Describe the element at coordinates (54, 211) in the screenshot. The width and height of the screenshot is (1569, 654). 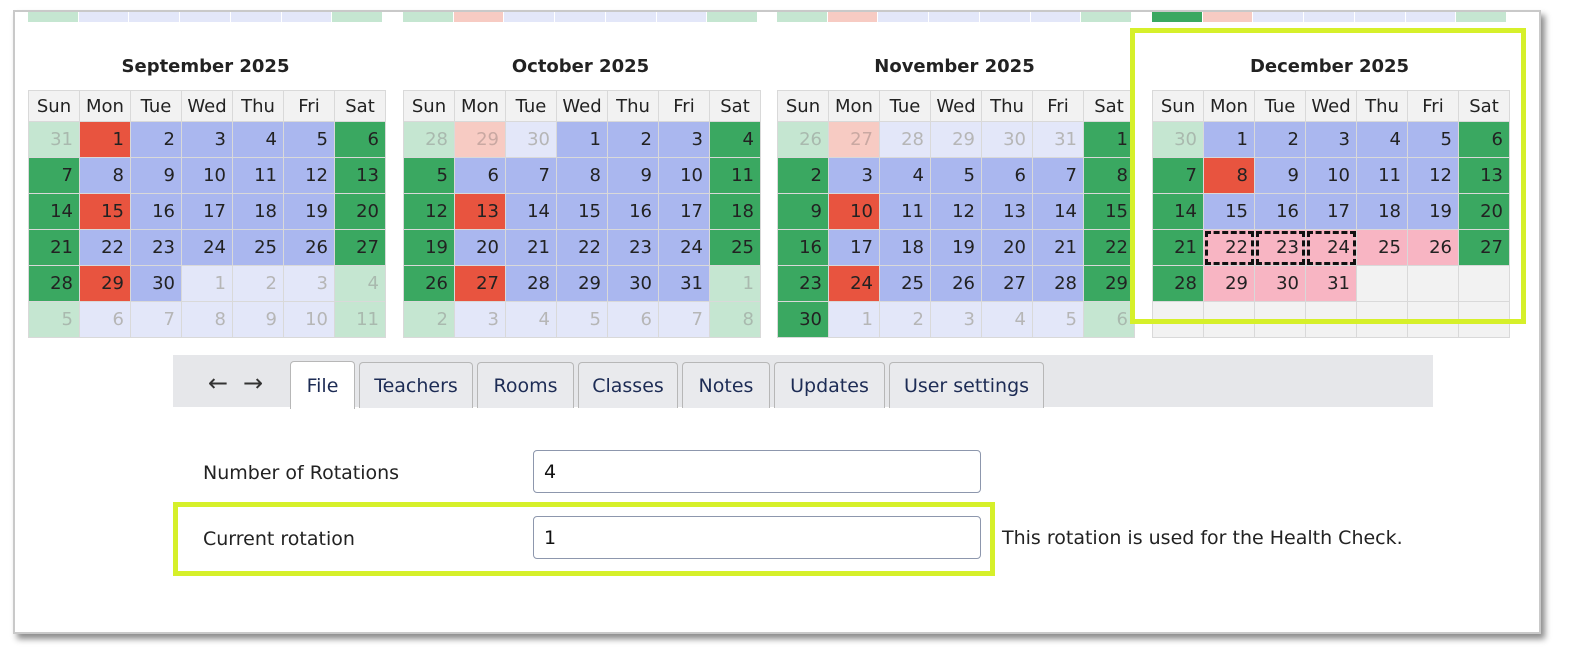
I see `day-cell: 14` at that location.